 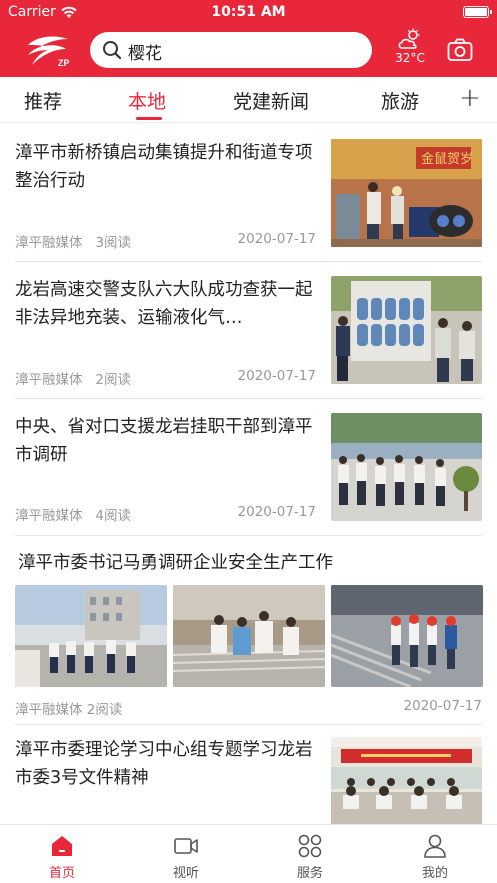 I want to click on nav-home: 首页, so click(x=62, y=857).